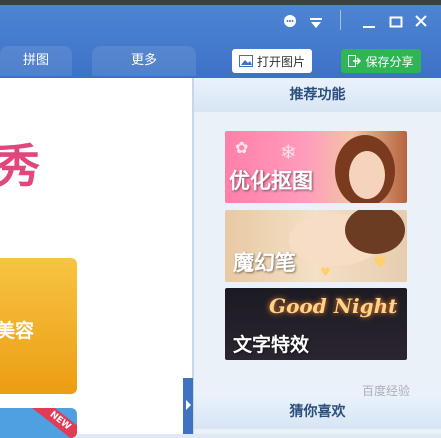 This screenshot has width=441, height=438. Describe the element at coordinates (389, 61) in the screenshot. I see `save-share-label: 保存分享` at that location.